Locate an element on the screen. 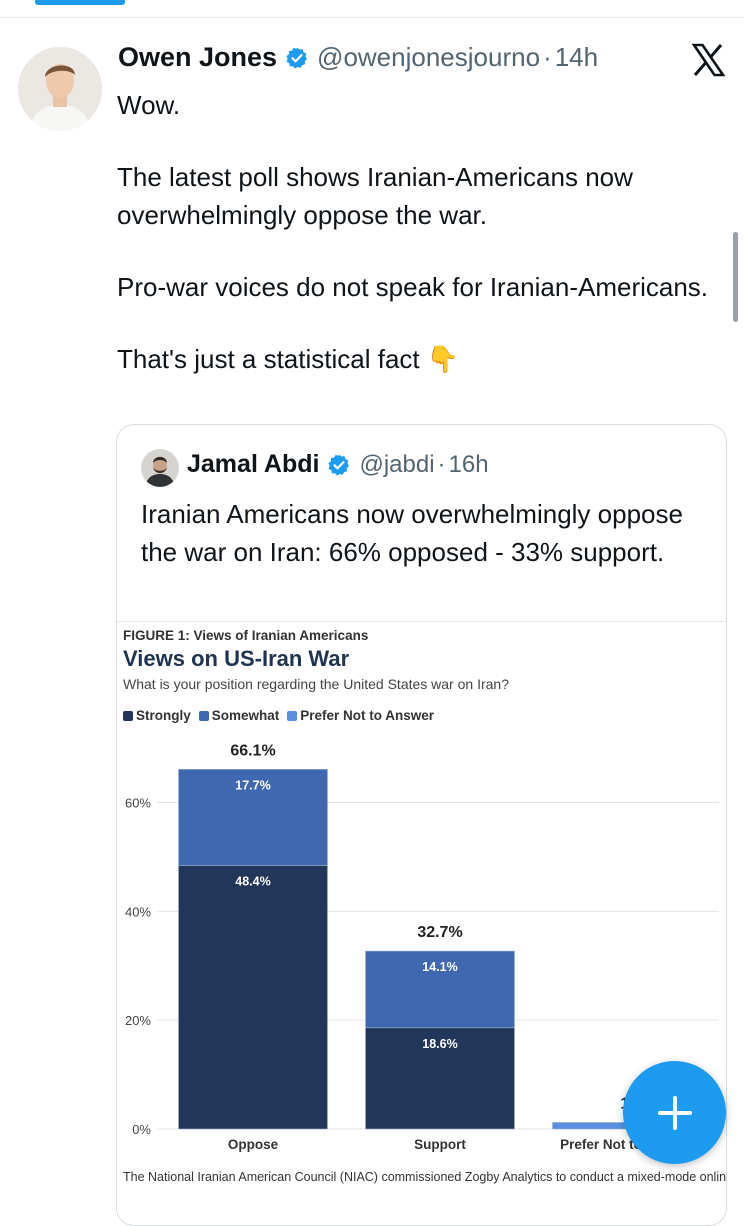 Image resolution: width=744 pixels, height=1226 pixels. chart-legend: Strongly Somewhat Prefer Not to Answer is located at coordinates (278, 715).